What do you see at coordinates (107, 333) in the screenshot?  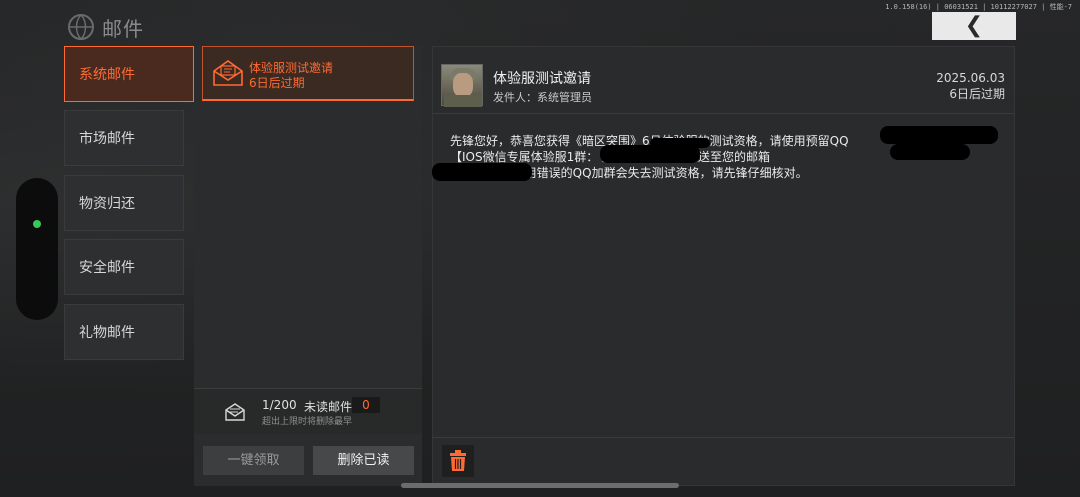 I see `category-label: 礼物邮件` at bounding box center [107, 333].